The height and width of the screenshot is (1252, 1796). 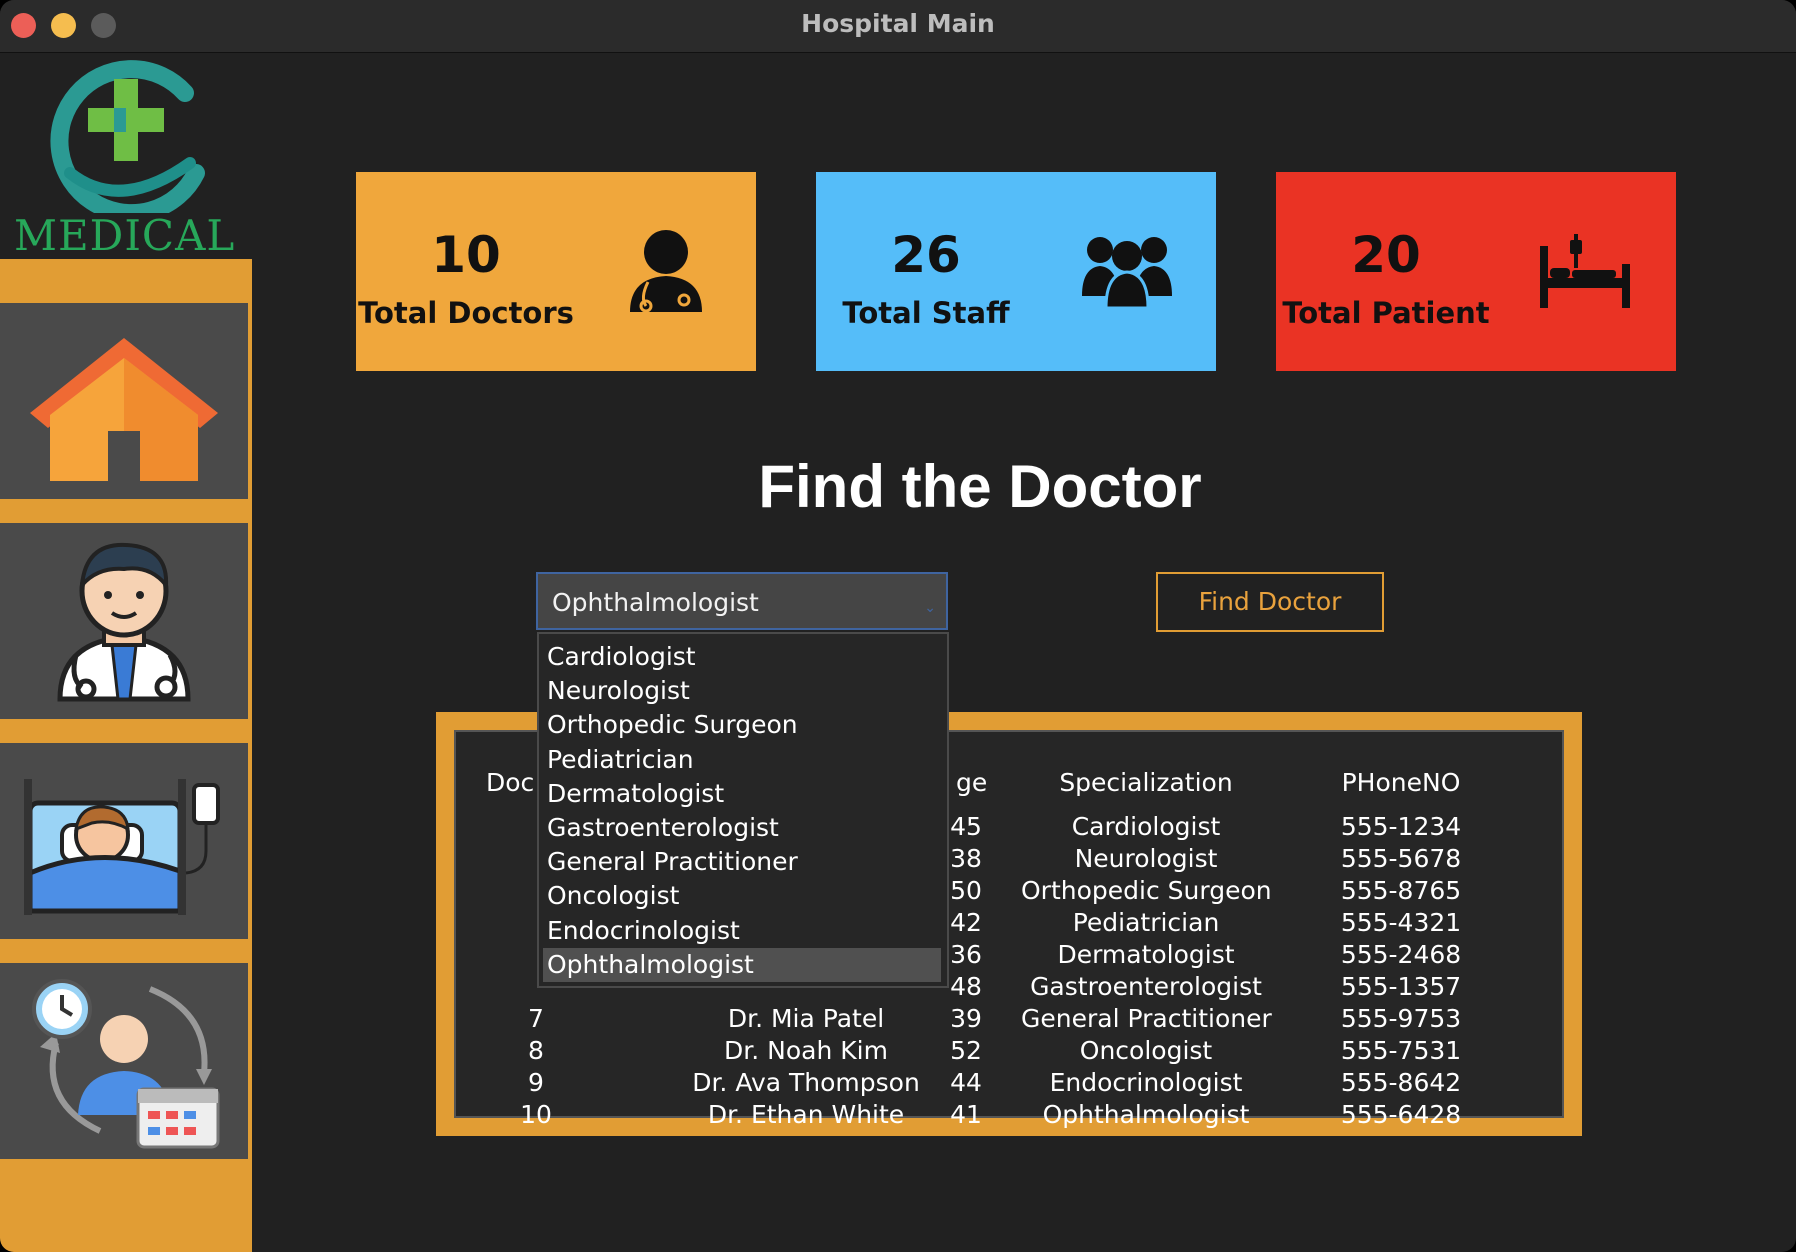 I want to click on window-title: Hospital Main, so click(x=898, y=23).